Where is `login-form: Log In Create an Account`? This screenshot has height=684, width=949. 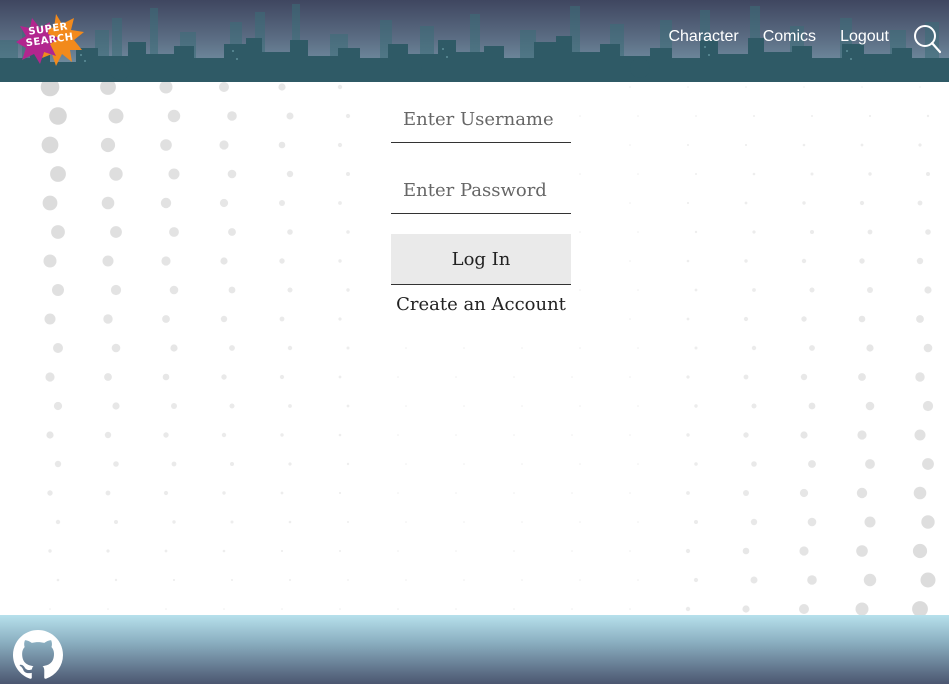
login-form: Log In Create an Account is located at coordinates (481, 205).